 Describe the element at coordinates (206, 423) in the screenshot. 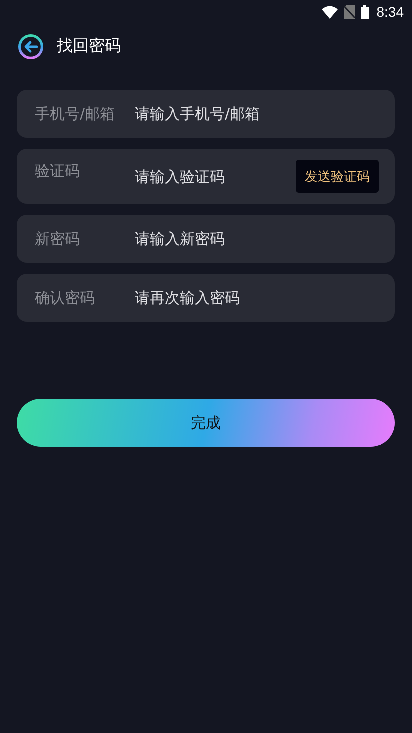

I see `submit-button: 完成` at that location.